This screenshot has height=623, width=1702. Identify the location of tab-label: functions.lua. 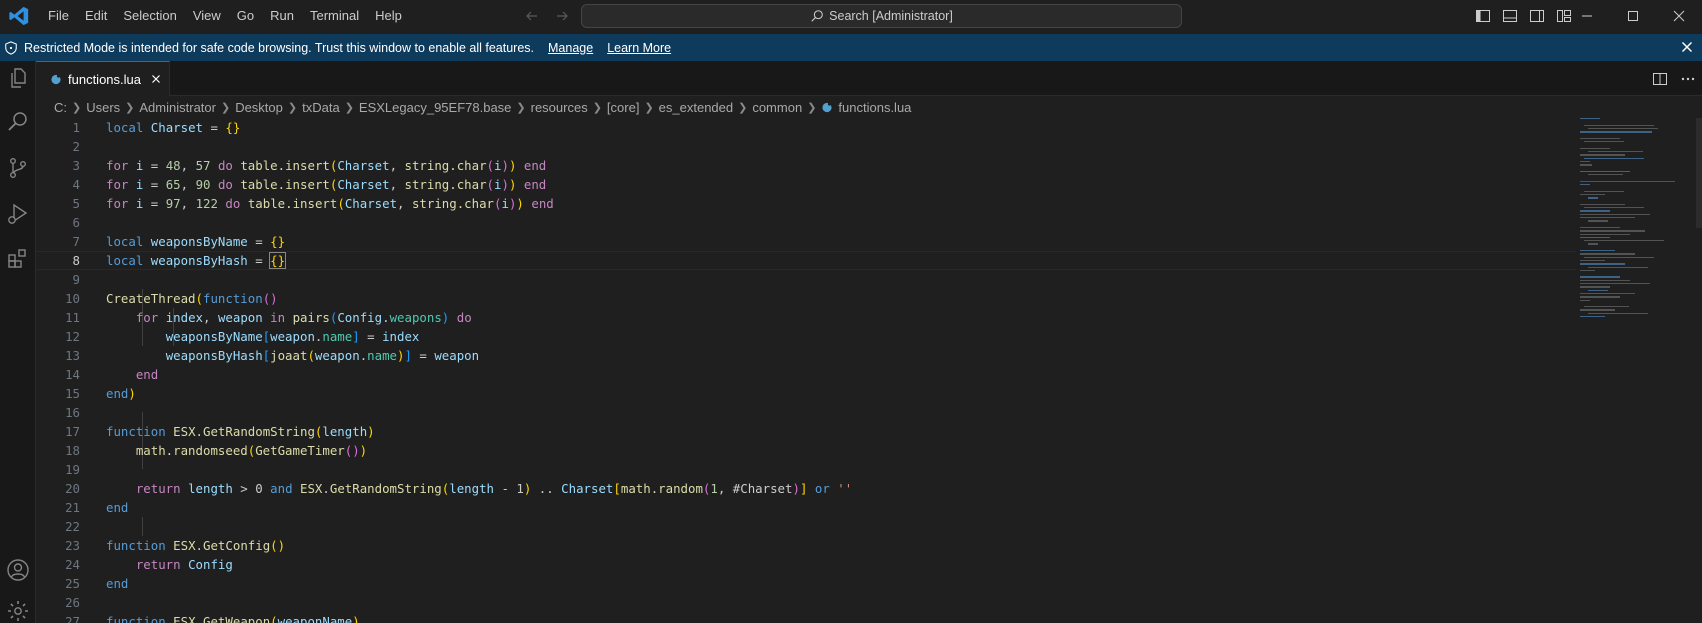
(104, 79).